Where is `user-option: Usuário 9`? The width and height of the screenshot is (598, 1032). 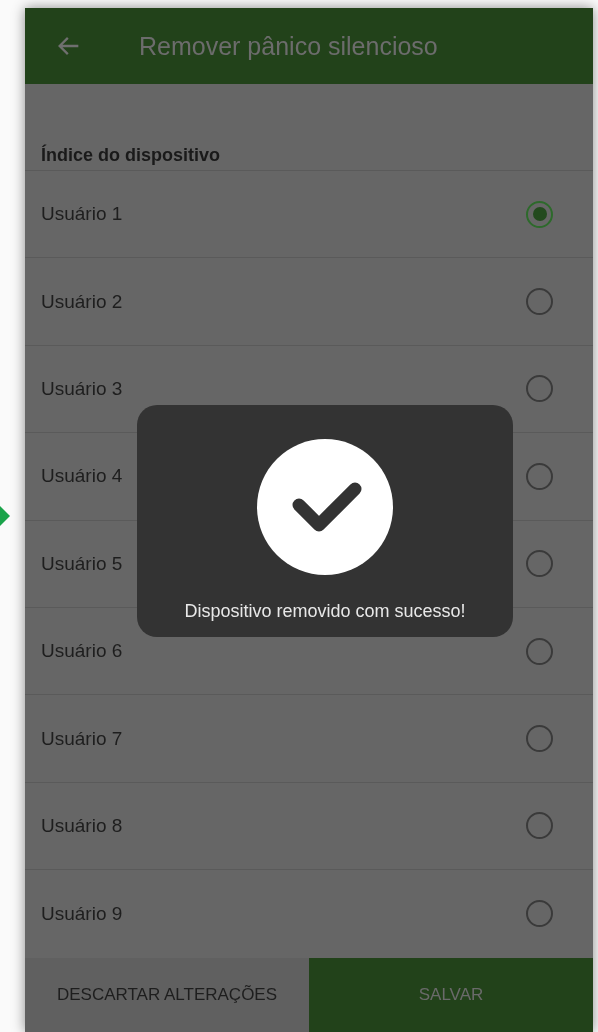
user-option: Usuário 9 is located at coordinates (309, 914).